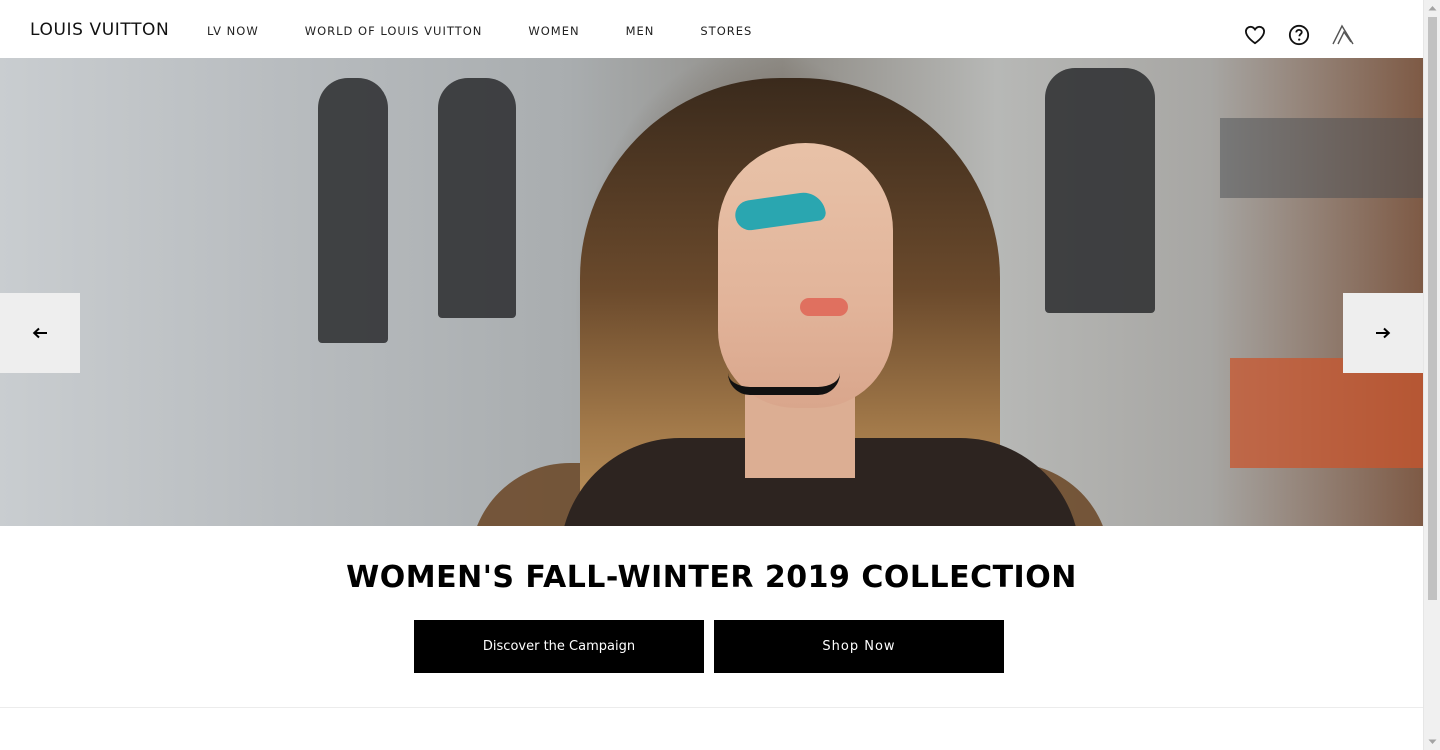 This screenshot has width=1440, height=750. I want to click on vertical-scrollbar, so click(1431, 375).